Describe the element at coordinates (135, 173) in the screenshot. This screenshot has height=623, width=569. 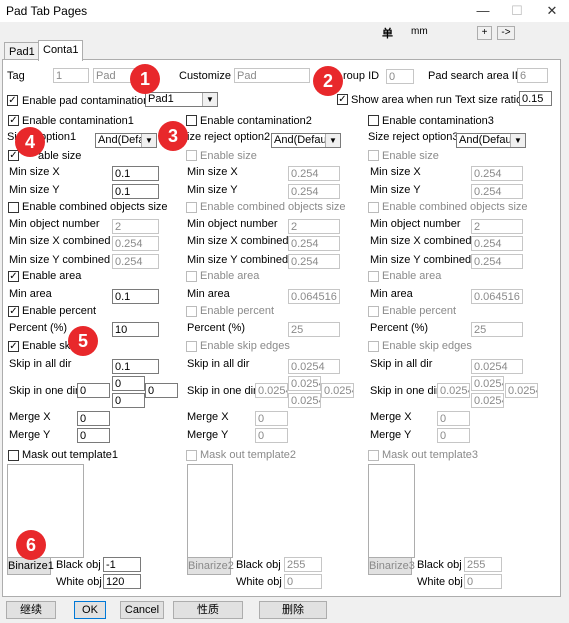
I see `min-x1-input: 0.1` at that location.